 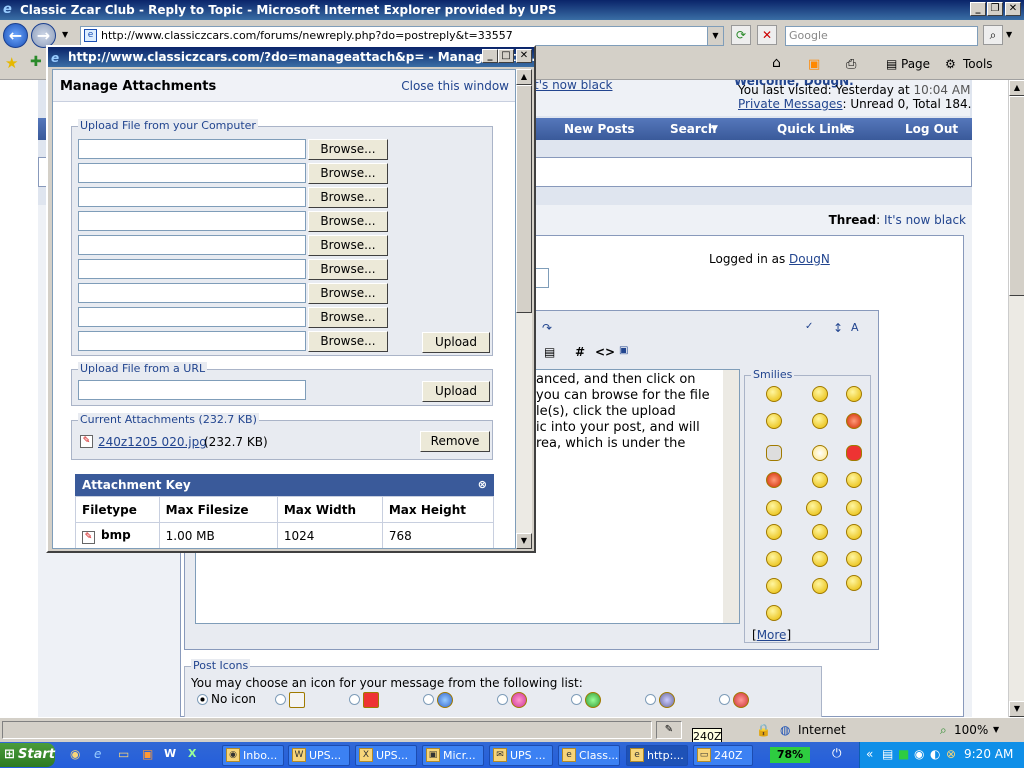 What do you see at coordinates (855, 327) in the screenshot?
I see `font-size-icon: A` at bounding box center [855, 327].